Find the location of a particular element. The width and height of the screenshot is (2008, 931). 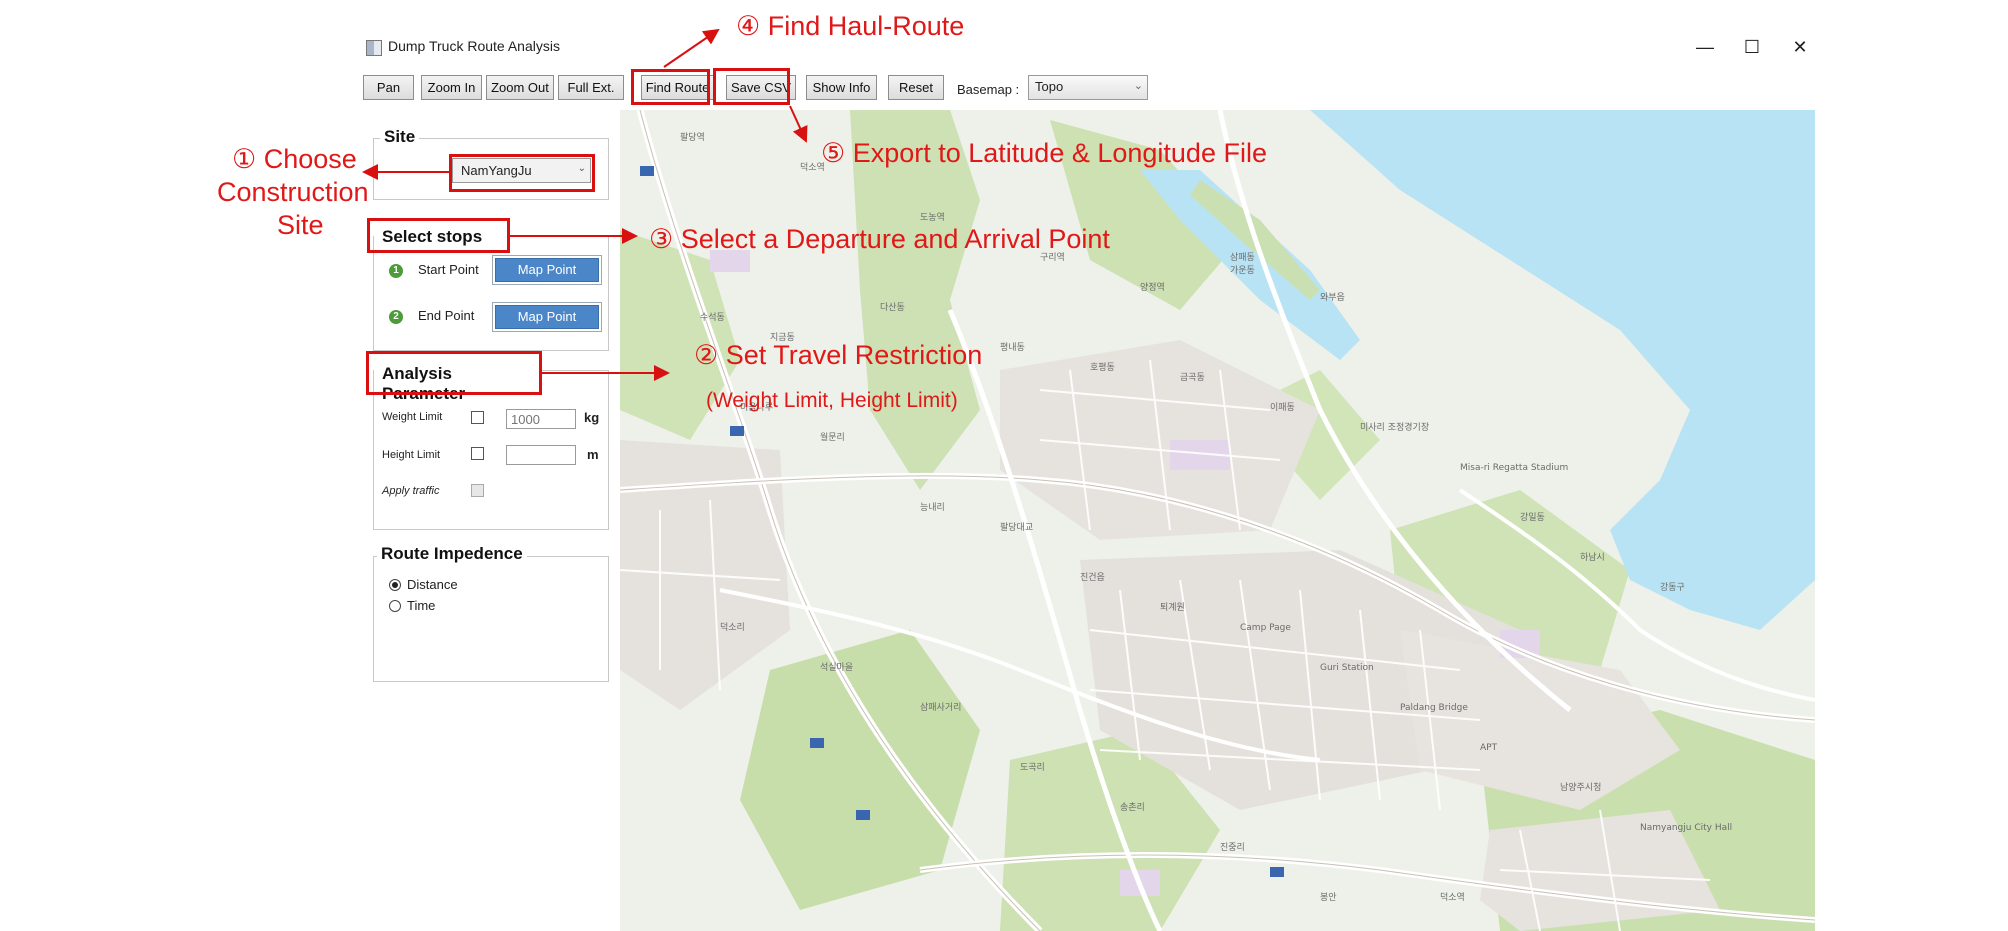

annotation-choose-site-3: Site is located at coordinates (300, 225).